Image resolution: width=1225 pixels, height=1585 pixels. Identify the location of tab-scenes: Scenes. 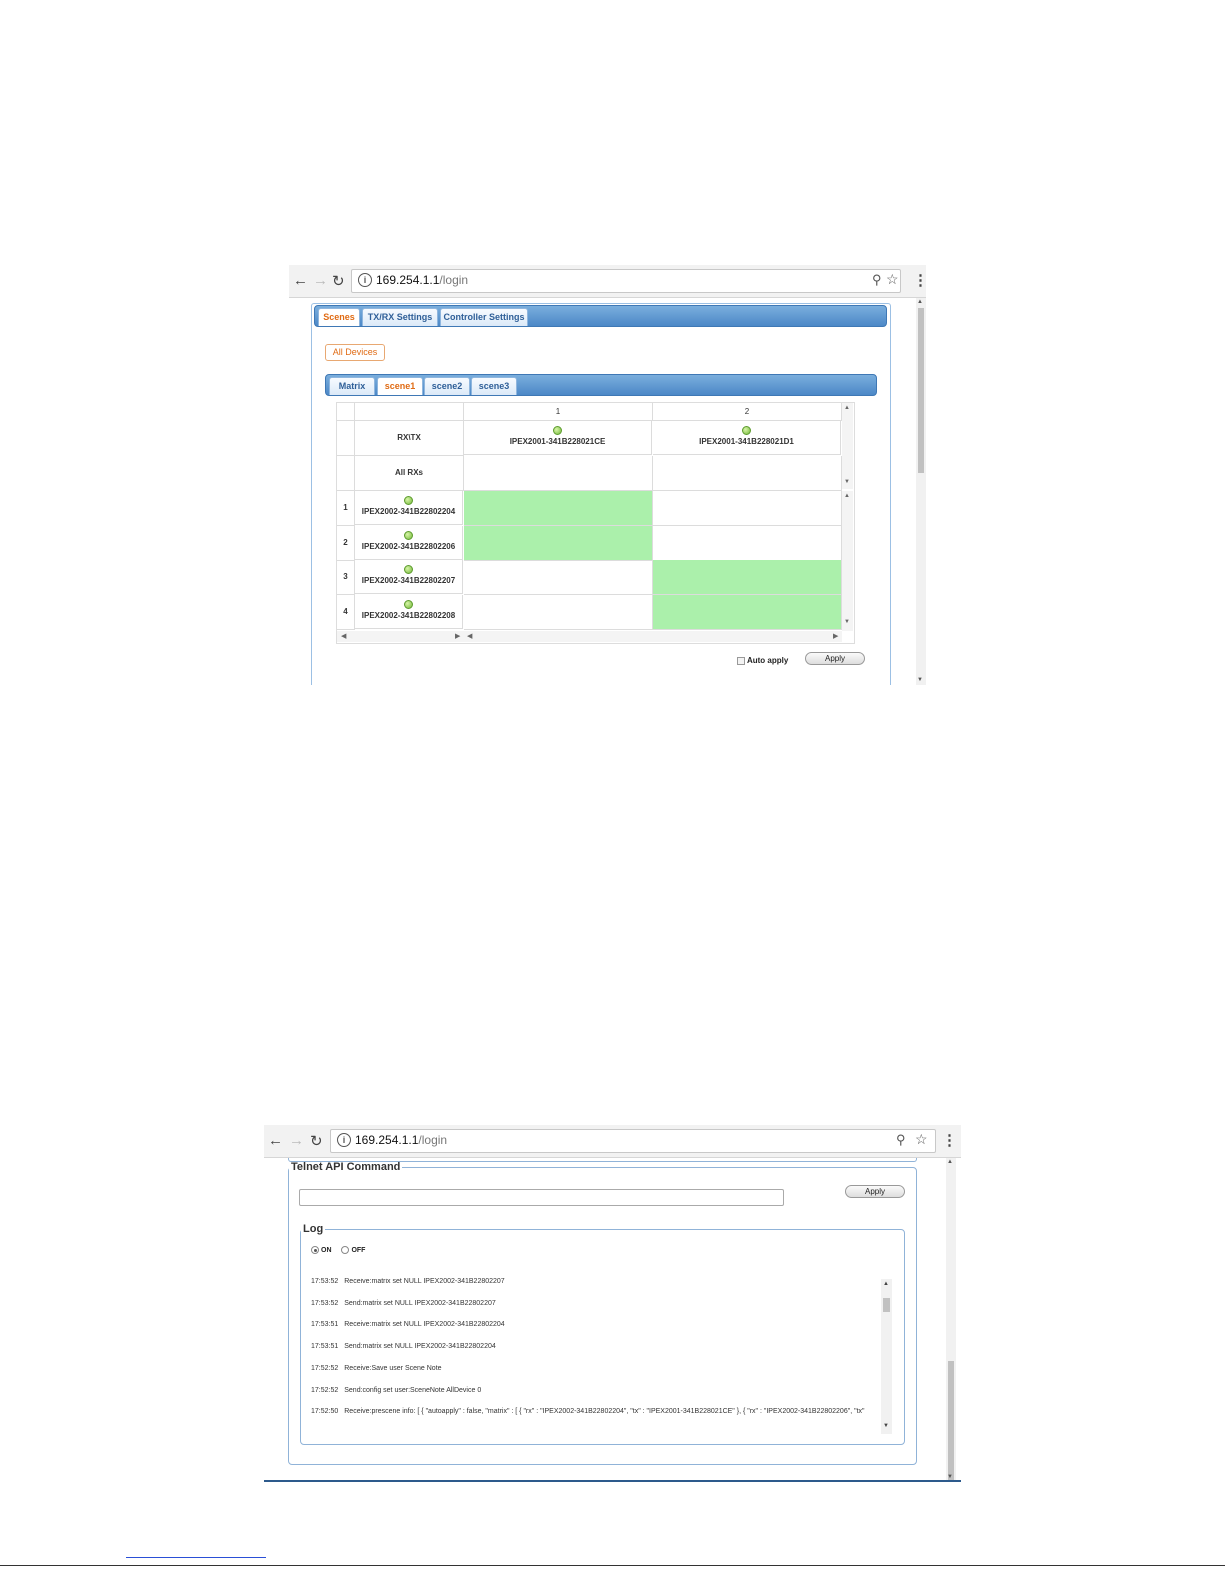
(339, 317).